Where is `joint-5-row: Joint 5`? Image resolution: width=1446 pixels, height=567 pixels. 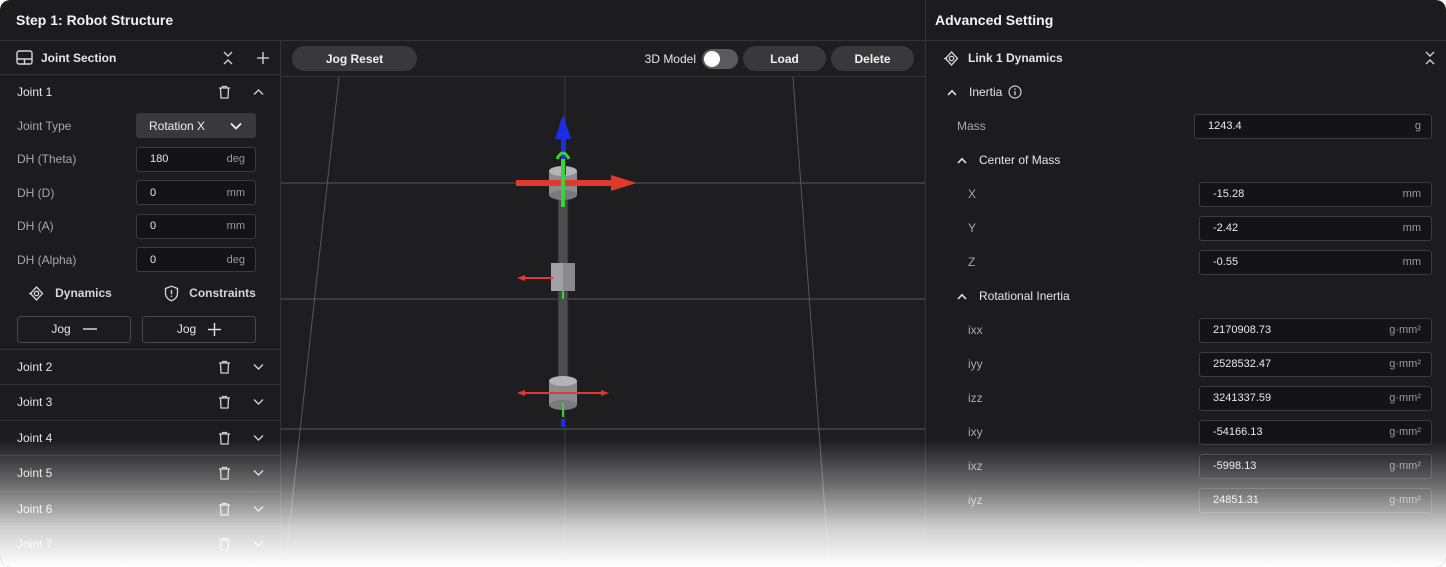 joint-5-row: Joint 5 is located at coordinates (140, 474).